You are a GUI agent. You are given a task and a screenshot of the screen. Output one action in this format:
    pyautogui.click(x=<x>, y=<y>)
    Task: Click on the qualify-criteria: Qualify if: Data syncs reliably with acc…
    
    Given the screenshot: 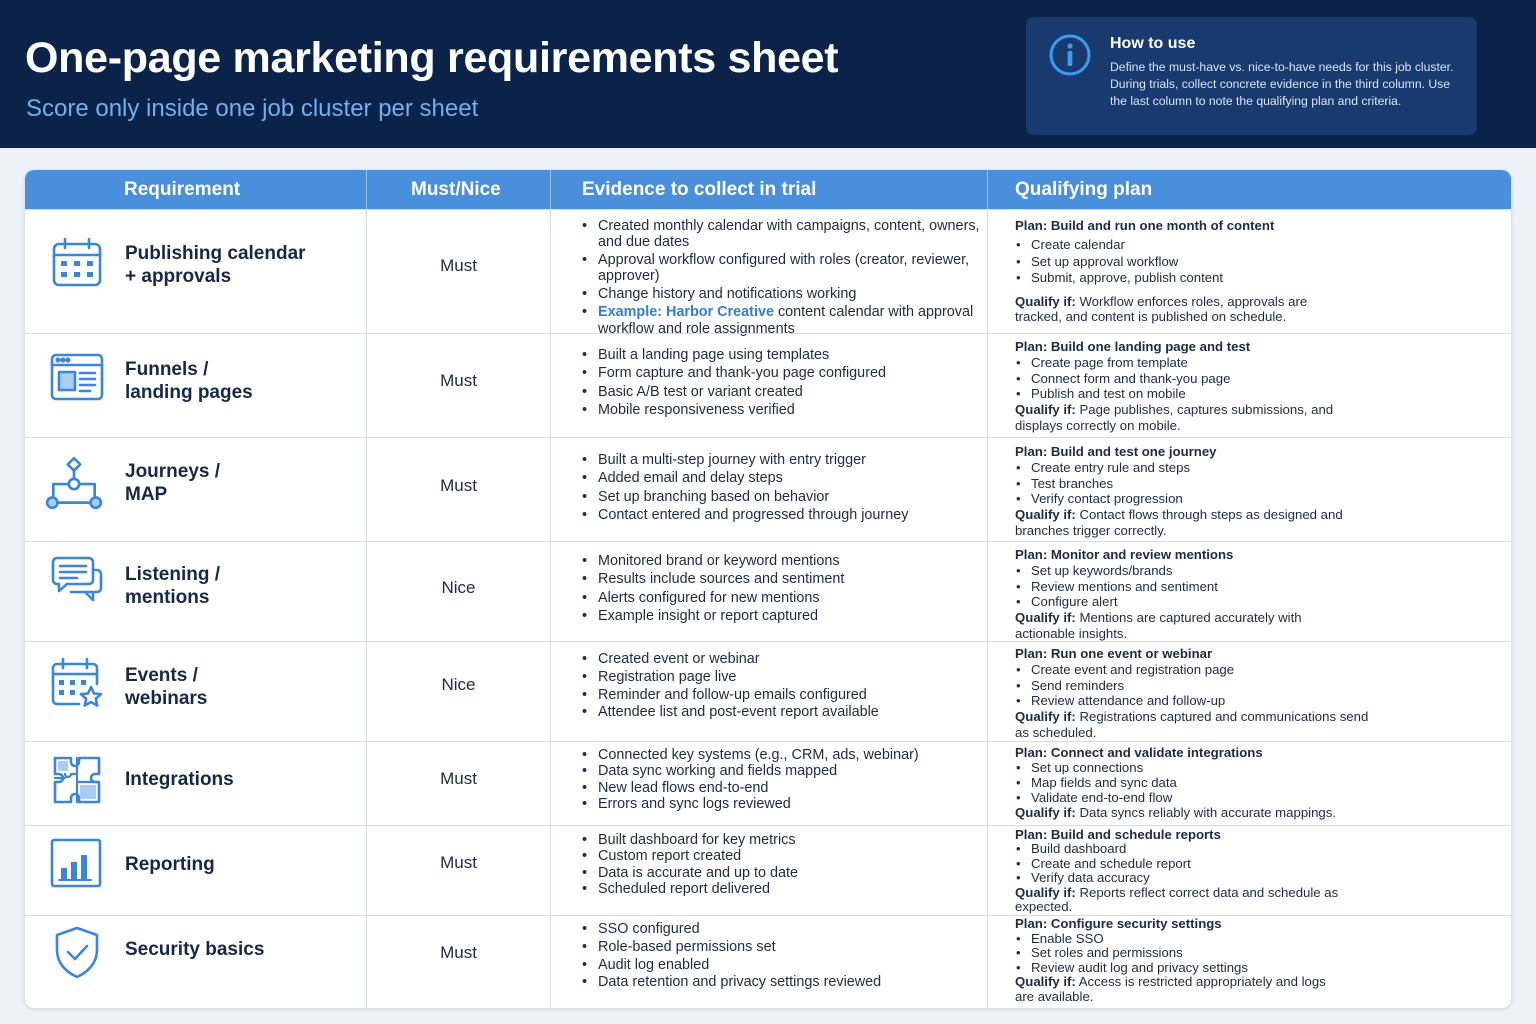 What is the action you would take?
    pyautogui.click(x=1176, y=812)
    